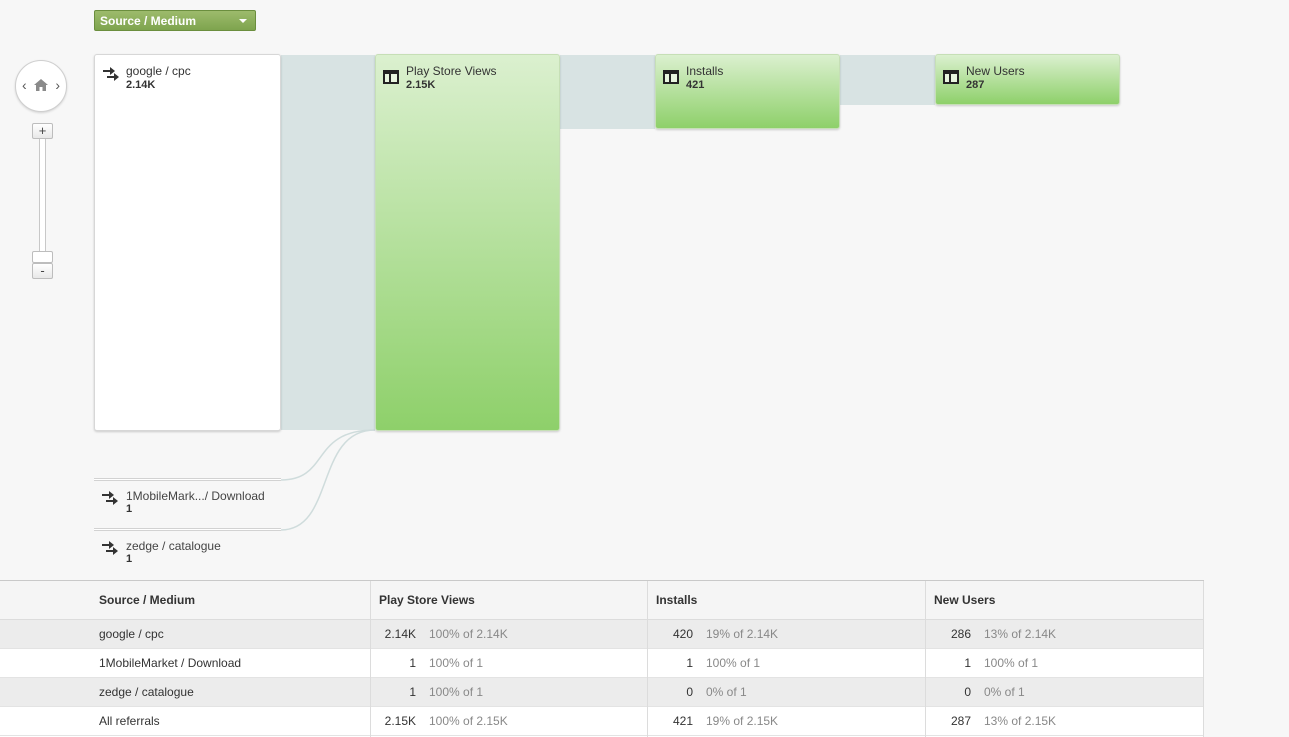  Describe the element at coordinates (328, 242) in the screenshot. I see `flow-connector-source-to-views` at that location.